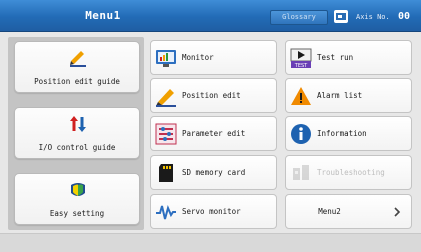 The width and height of the screenshot is (421, 252). Describe the element at coordinates (103, 15) in the screenshot. I see `page-title: Menu1` at that location.